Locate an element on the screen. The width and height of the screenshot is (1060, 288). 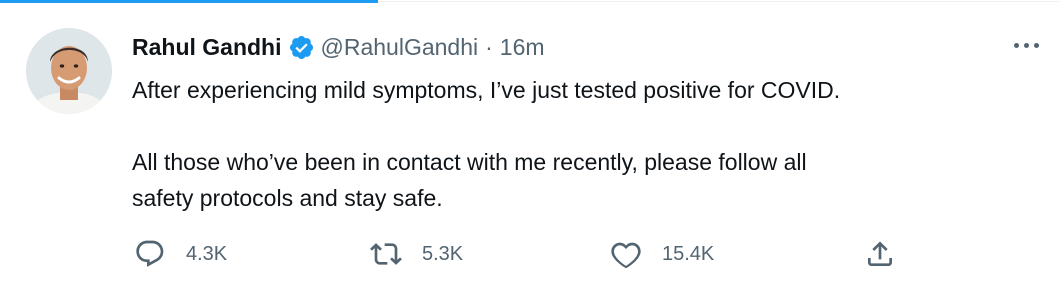
share-button is located at coordinates (880, 254).